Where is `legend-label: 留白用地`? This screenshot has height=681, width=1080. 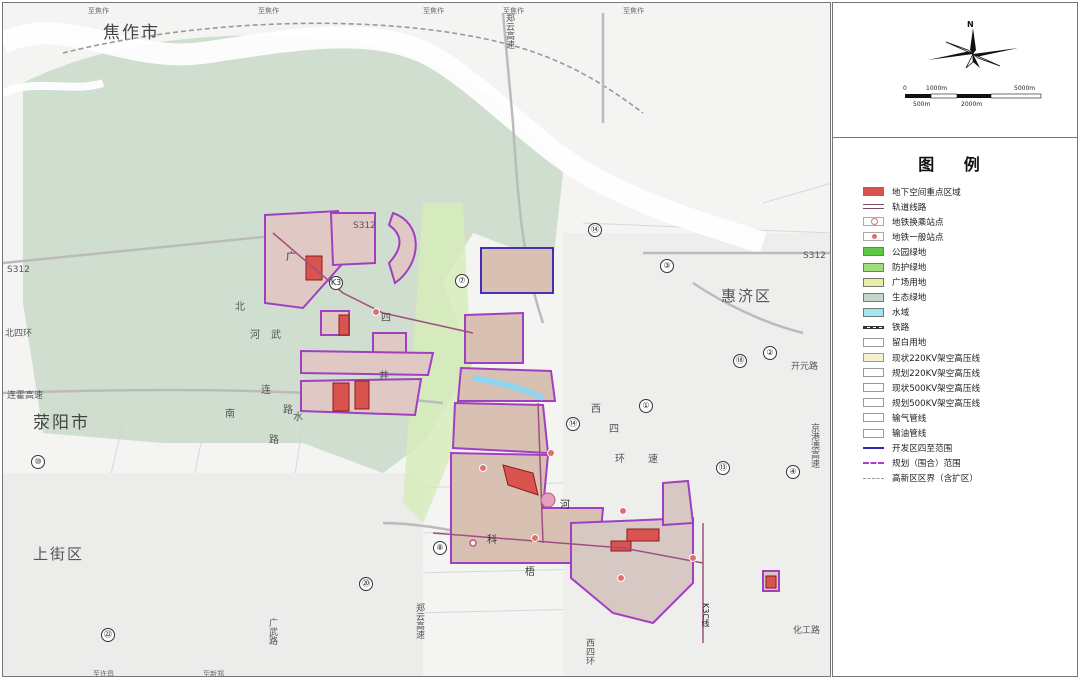 legend-label: 留白用地 is located at coordinates (909, 343).